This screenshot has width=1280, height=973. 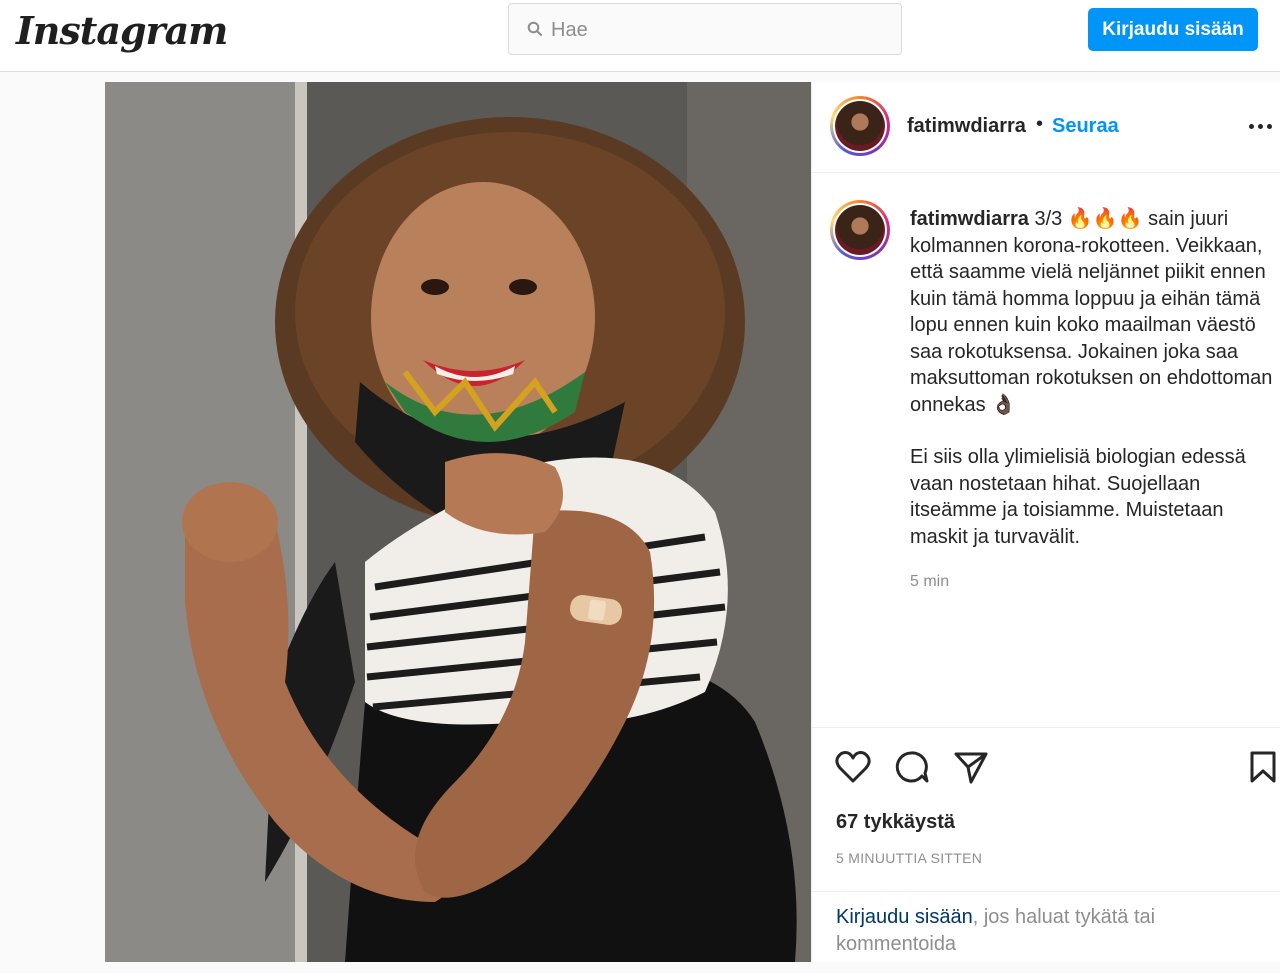 What do you see at coordinates (122, 30) in the screenshot?
I see `instagram-logo: Instagram` at bounding box center [122, 30].